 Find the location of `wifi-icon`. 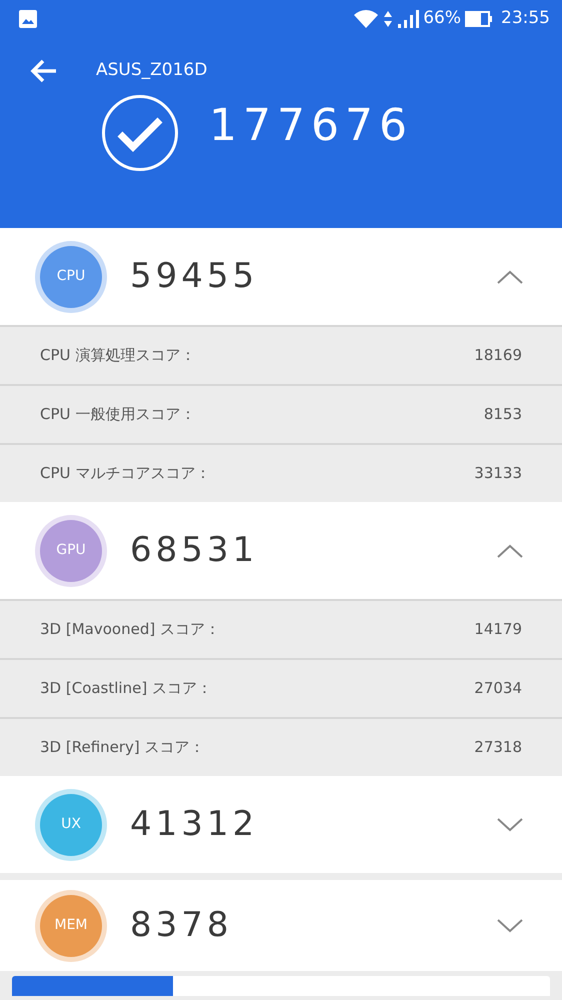

wifi-icon is located at coordinates (366, 19).